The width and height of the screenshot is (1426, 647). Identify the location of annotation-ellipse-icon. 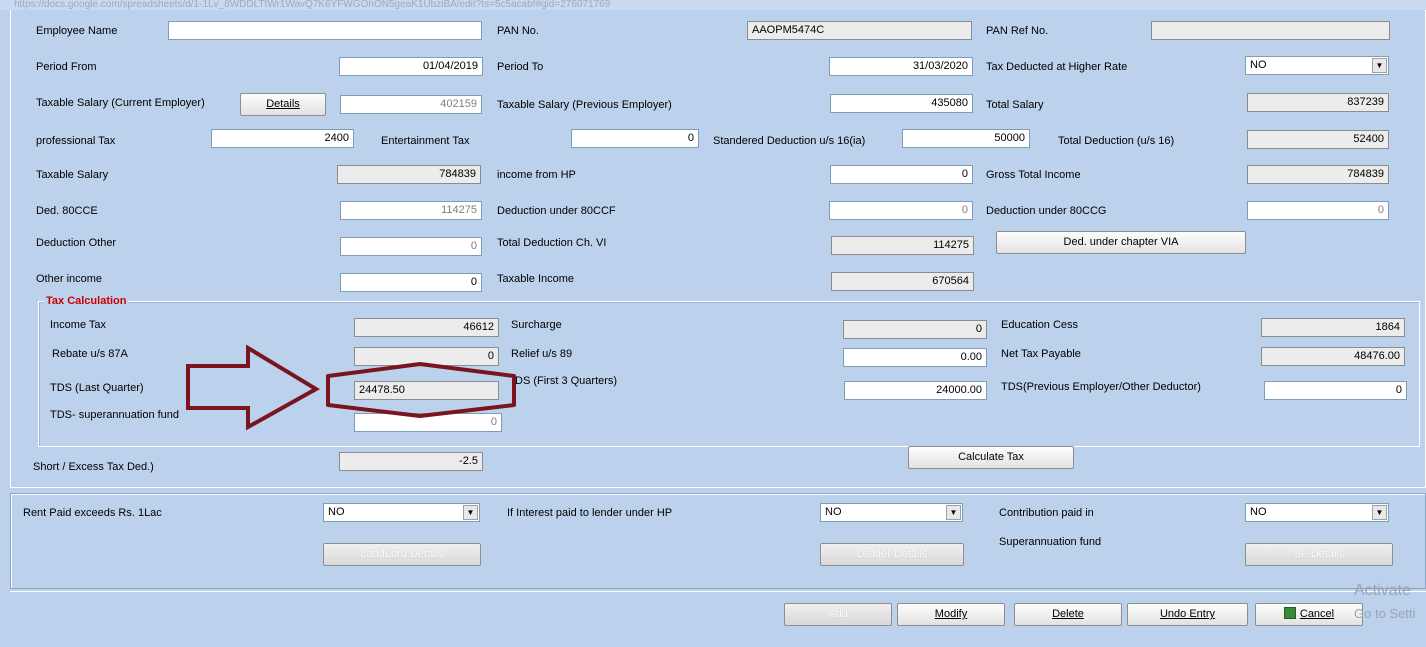
(421, 390).